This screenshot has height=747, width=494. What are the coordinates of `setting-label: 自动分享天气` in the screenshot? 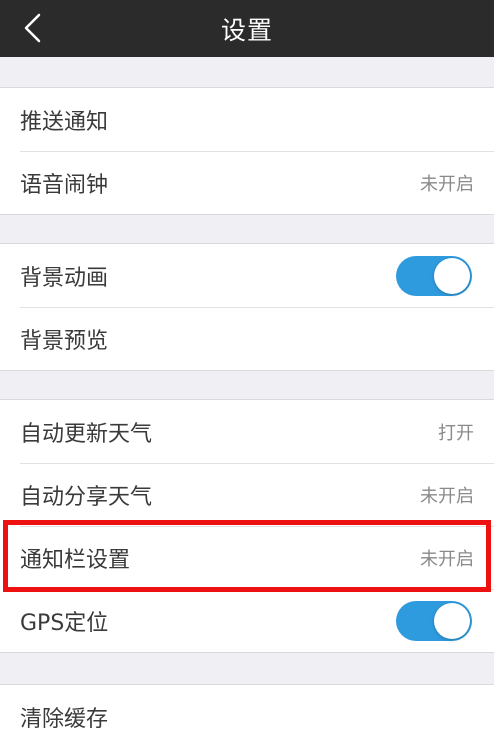 It's located at (86, 497).